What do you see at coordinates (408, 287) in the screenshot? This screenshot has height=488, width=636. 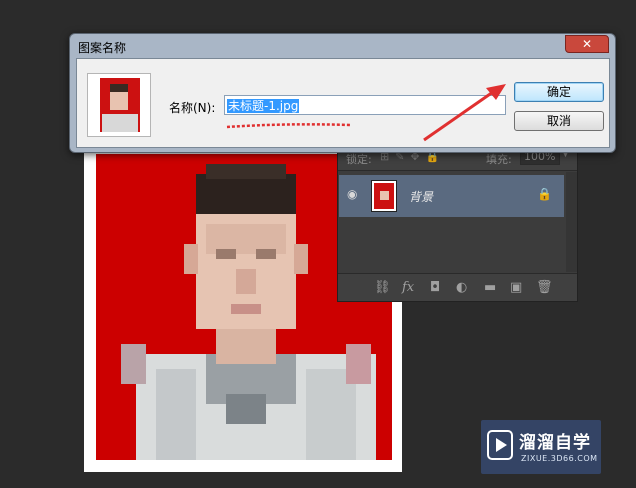 I see `fx-icon: fx` at bounding box center [408, 287].